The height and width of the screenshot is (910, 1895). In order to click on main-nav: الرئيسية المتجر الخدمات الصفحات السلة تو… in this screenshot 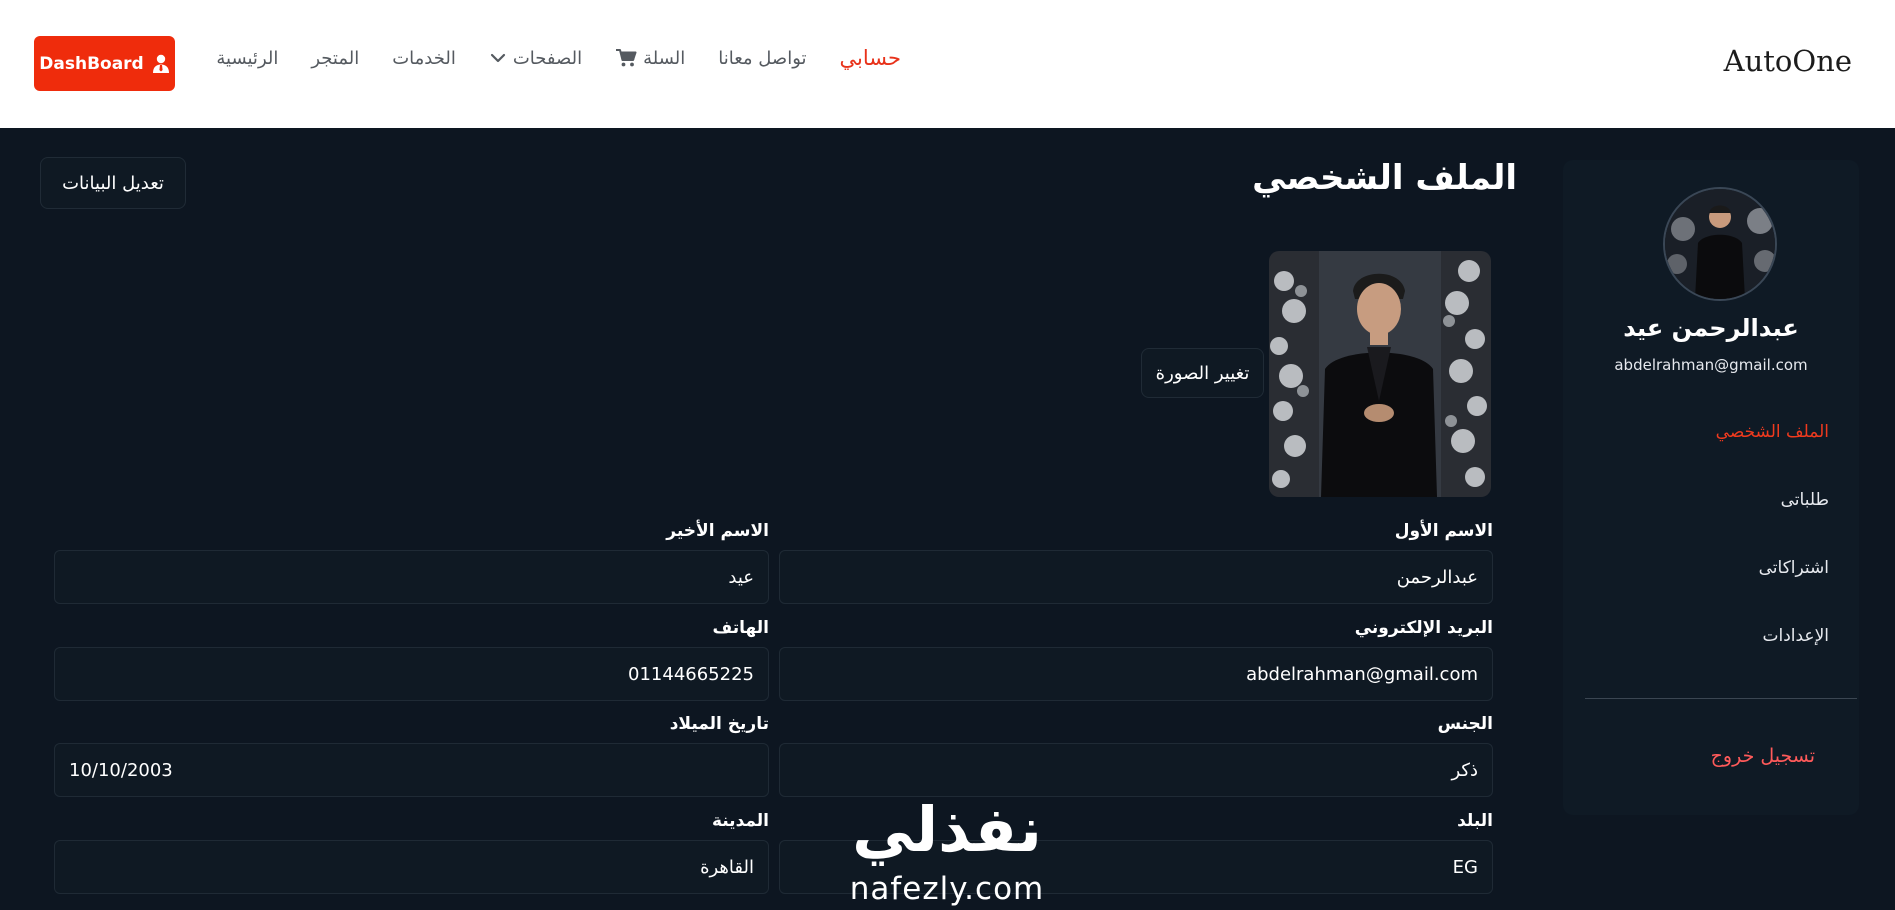, I will do `click(558, 58)`.